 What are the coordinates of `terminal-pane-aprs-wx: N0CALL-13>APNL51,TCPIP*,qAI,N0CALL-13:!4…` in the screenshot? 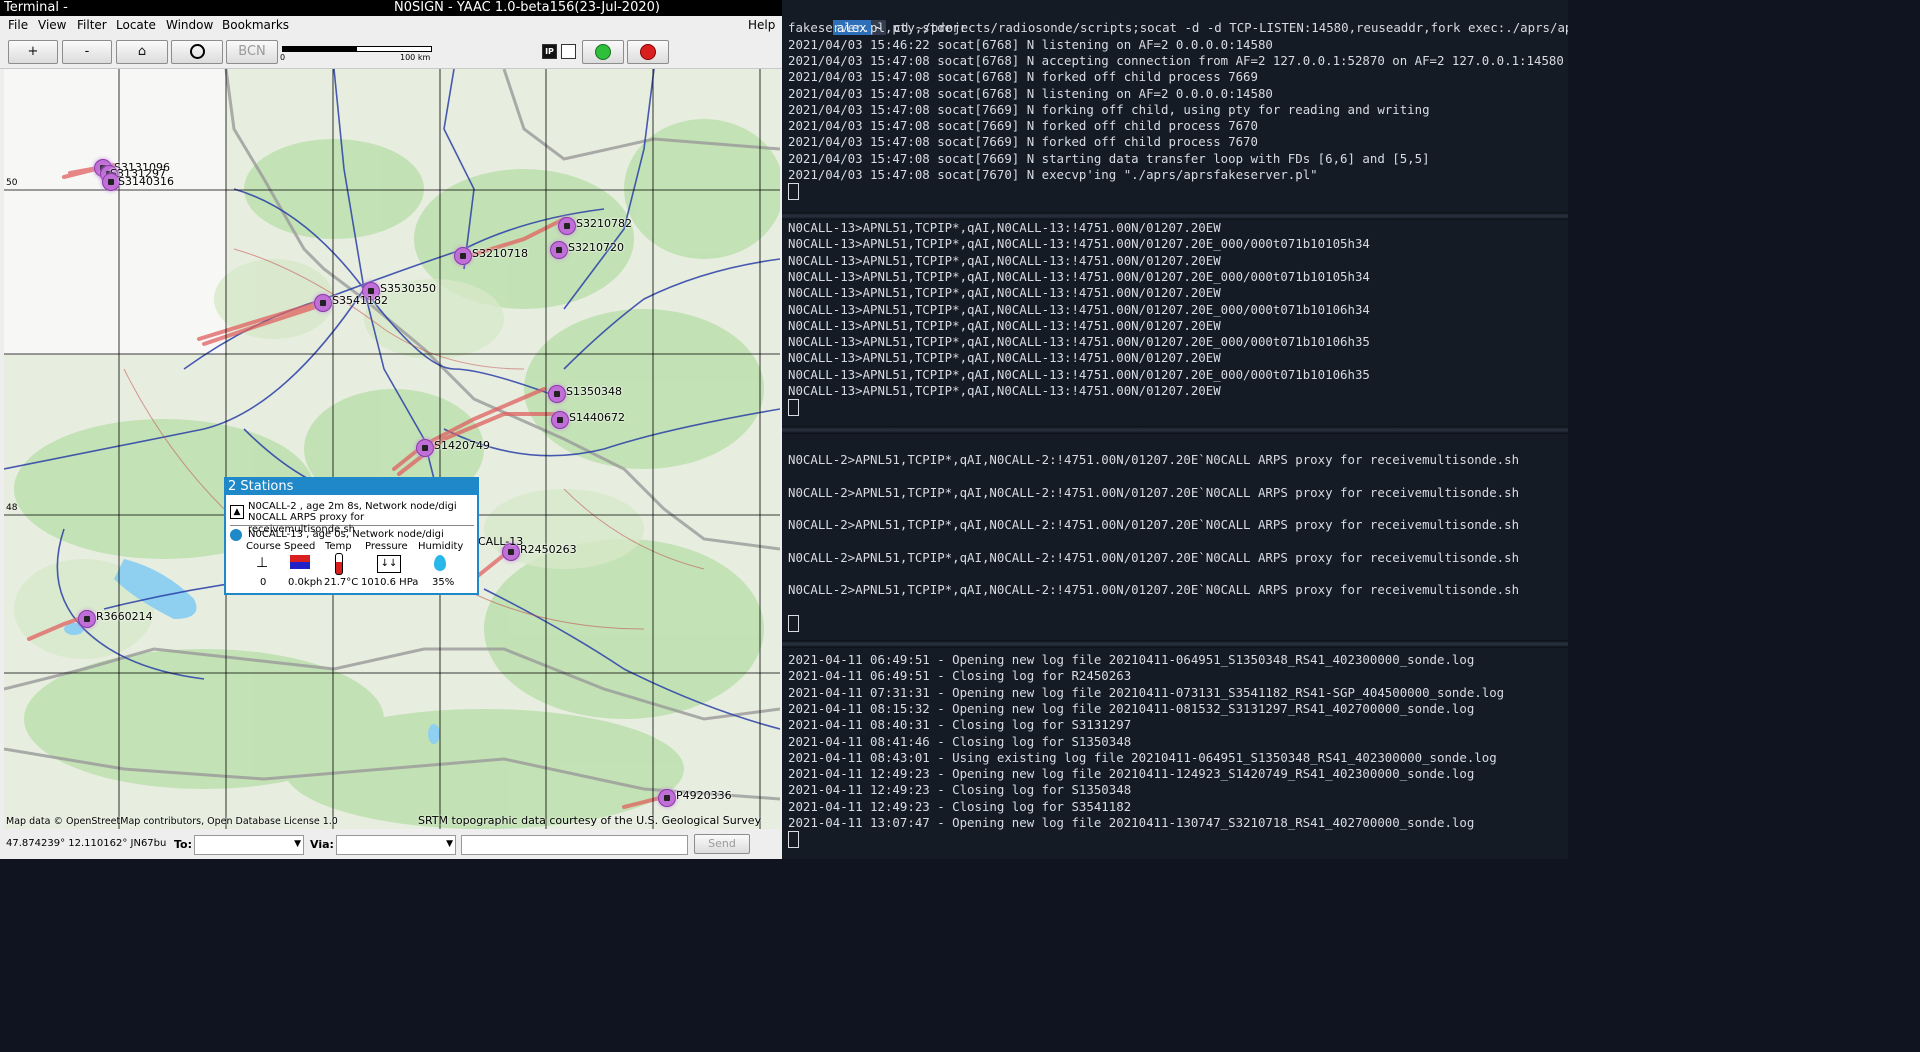 It's located at (1175, 323).